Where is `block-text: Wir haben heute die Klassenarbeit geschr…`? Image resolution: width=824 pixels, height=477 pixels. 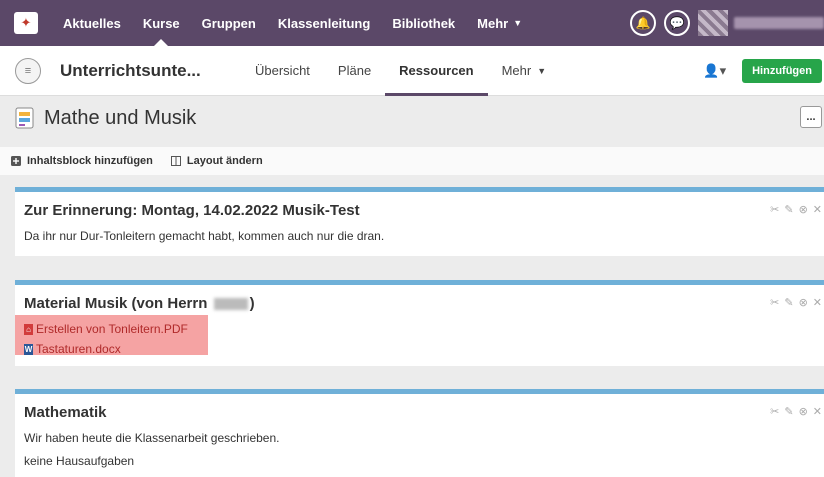 block-text: Wir haben heute die Klassenarbeit geschr… is located at coordinates (152, 438).